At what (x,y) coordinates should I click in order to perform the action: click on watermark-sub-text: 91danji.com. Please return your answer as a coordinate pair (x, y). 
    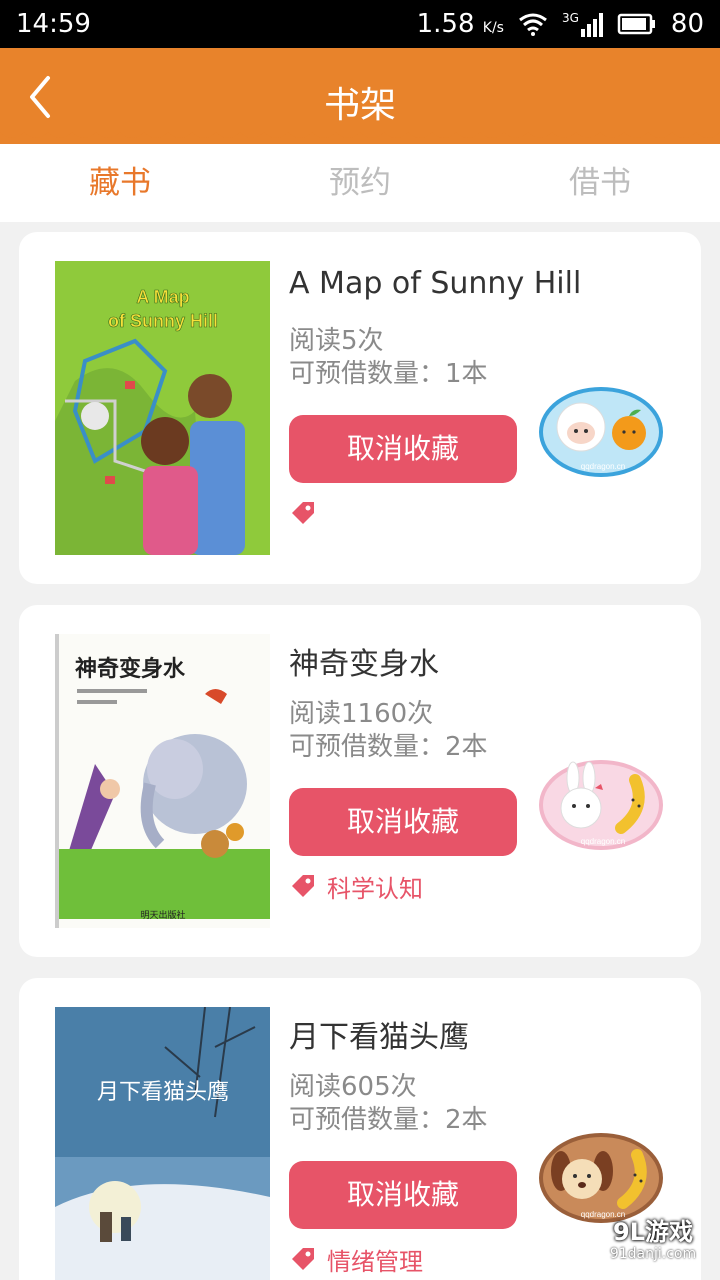
    Looking at the image, I should click on (653, 1254).